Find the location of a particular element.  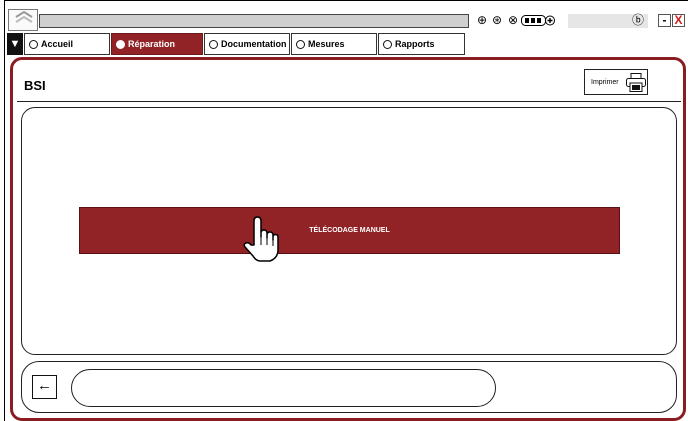

window-left-border is located at coordinates (2, 210).